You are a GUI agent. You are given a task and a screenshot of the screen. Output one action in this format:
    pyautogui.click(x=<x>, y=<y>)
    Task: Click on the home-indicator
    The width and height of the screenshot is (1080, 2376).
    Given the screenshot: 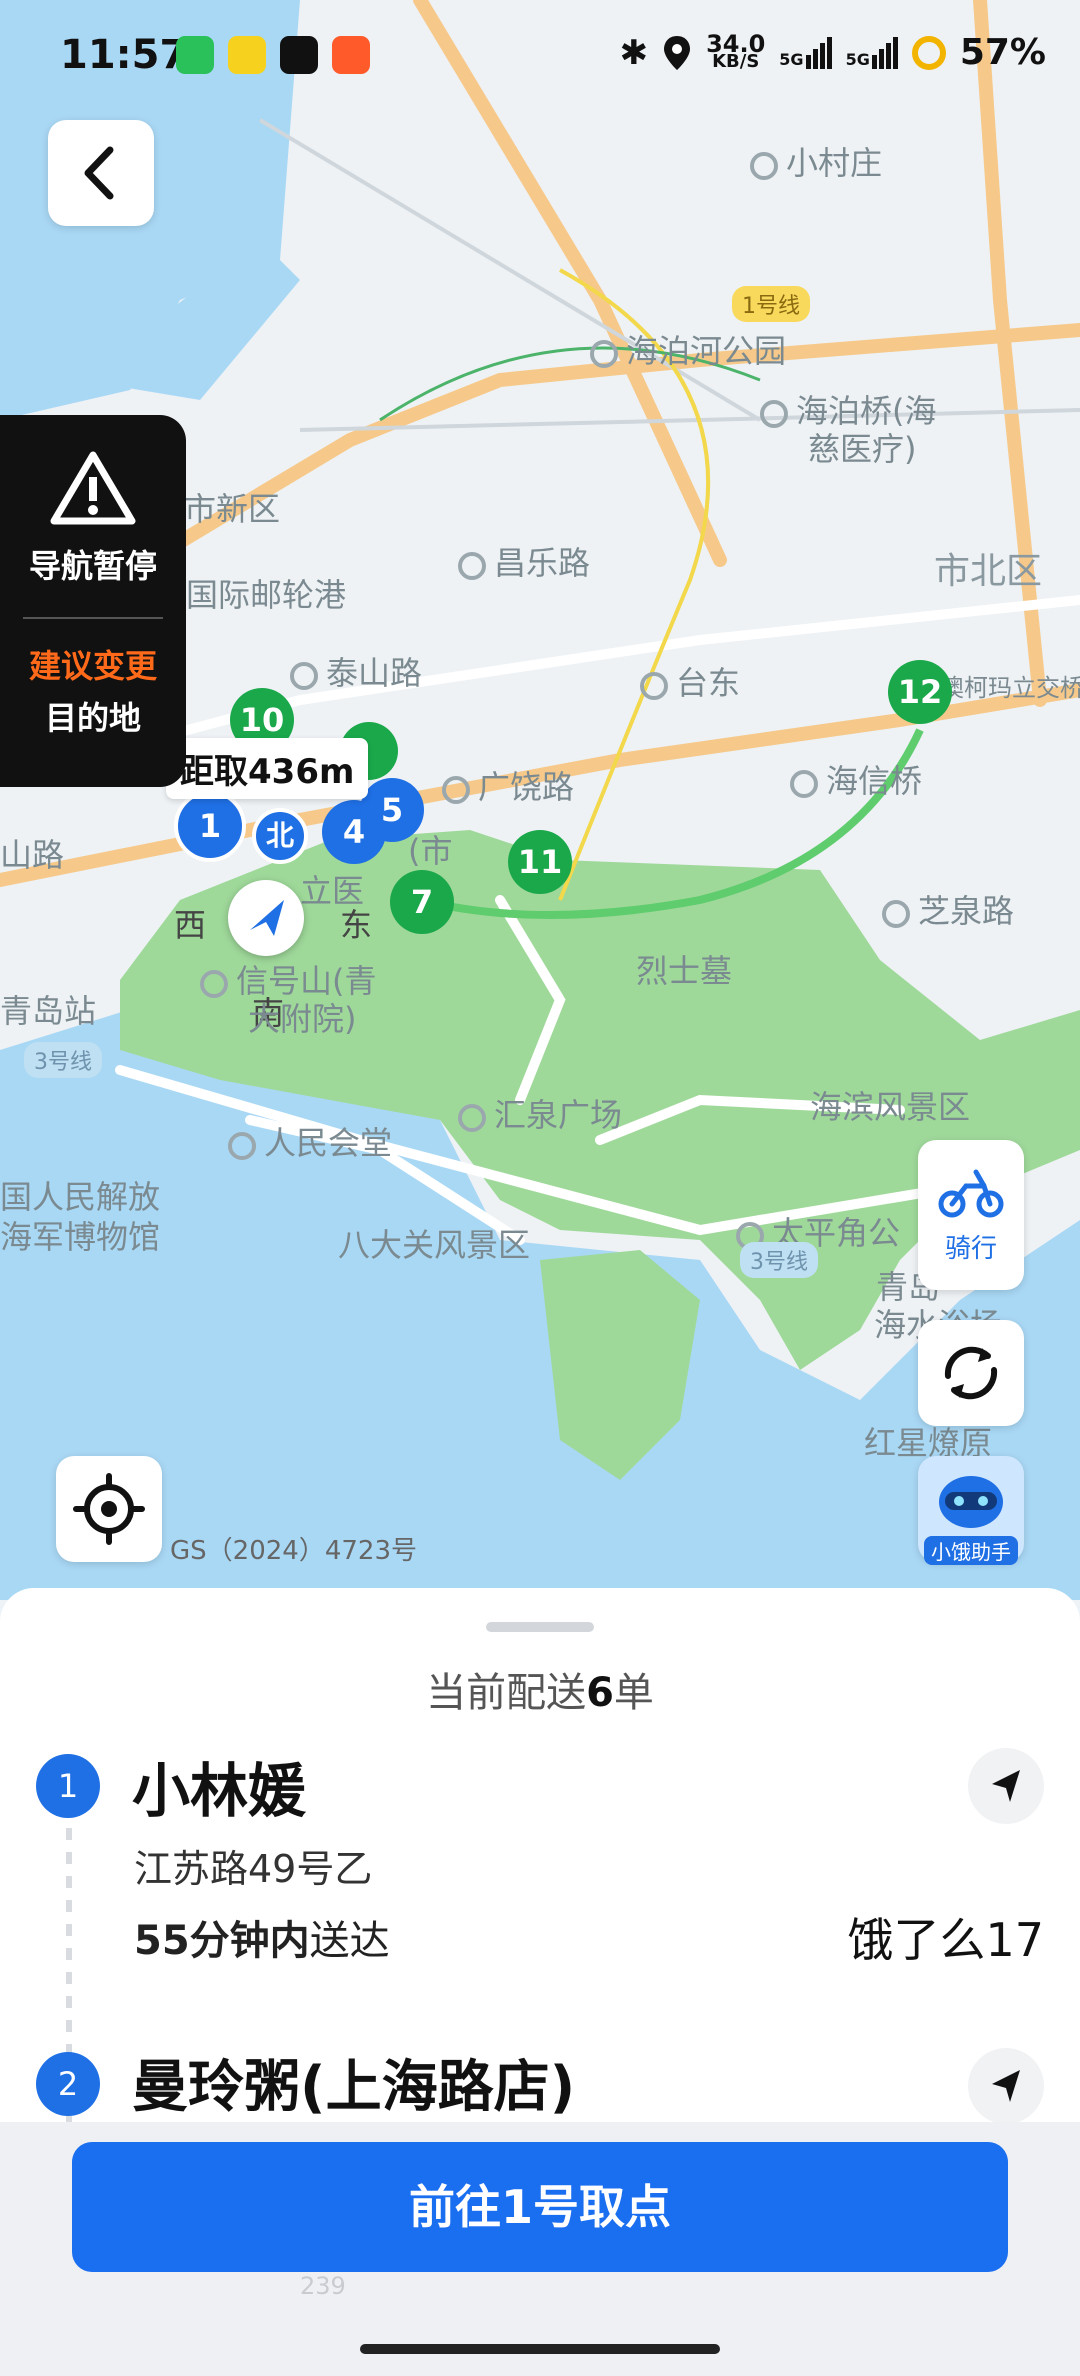 What is the action you would take?
    pyautogui.click(x=540, y=2349)
    